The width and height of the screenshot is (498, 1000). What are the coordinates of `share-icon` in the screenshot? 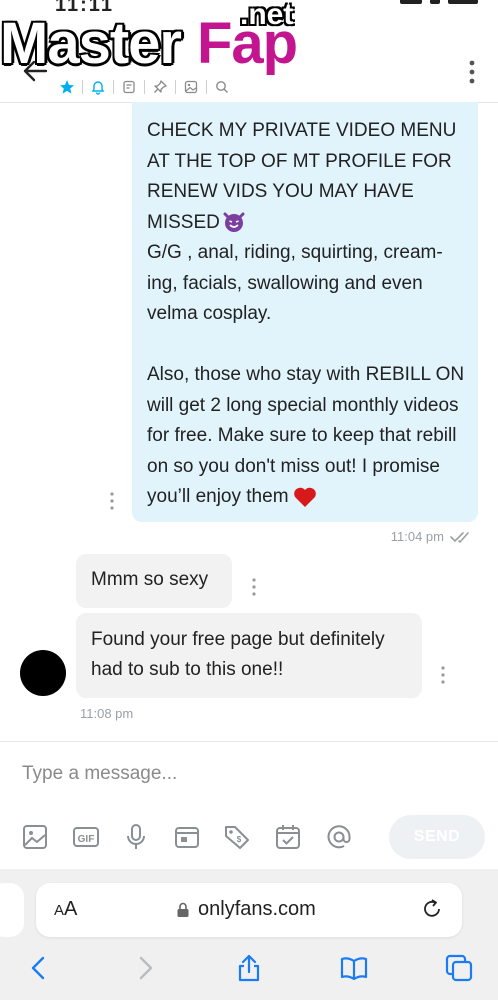 It's located at (249, 968).